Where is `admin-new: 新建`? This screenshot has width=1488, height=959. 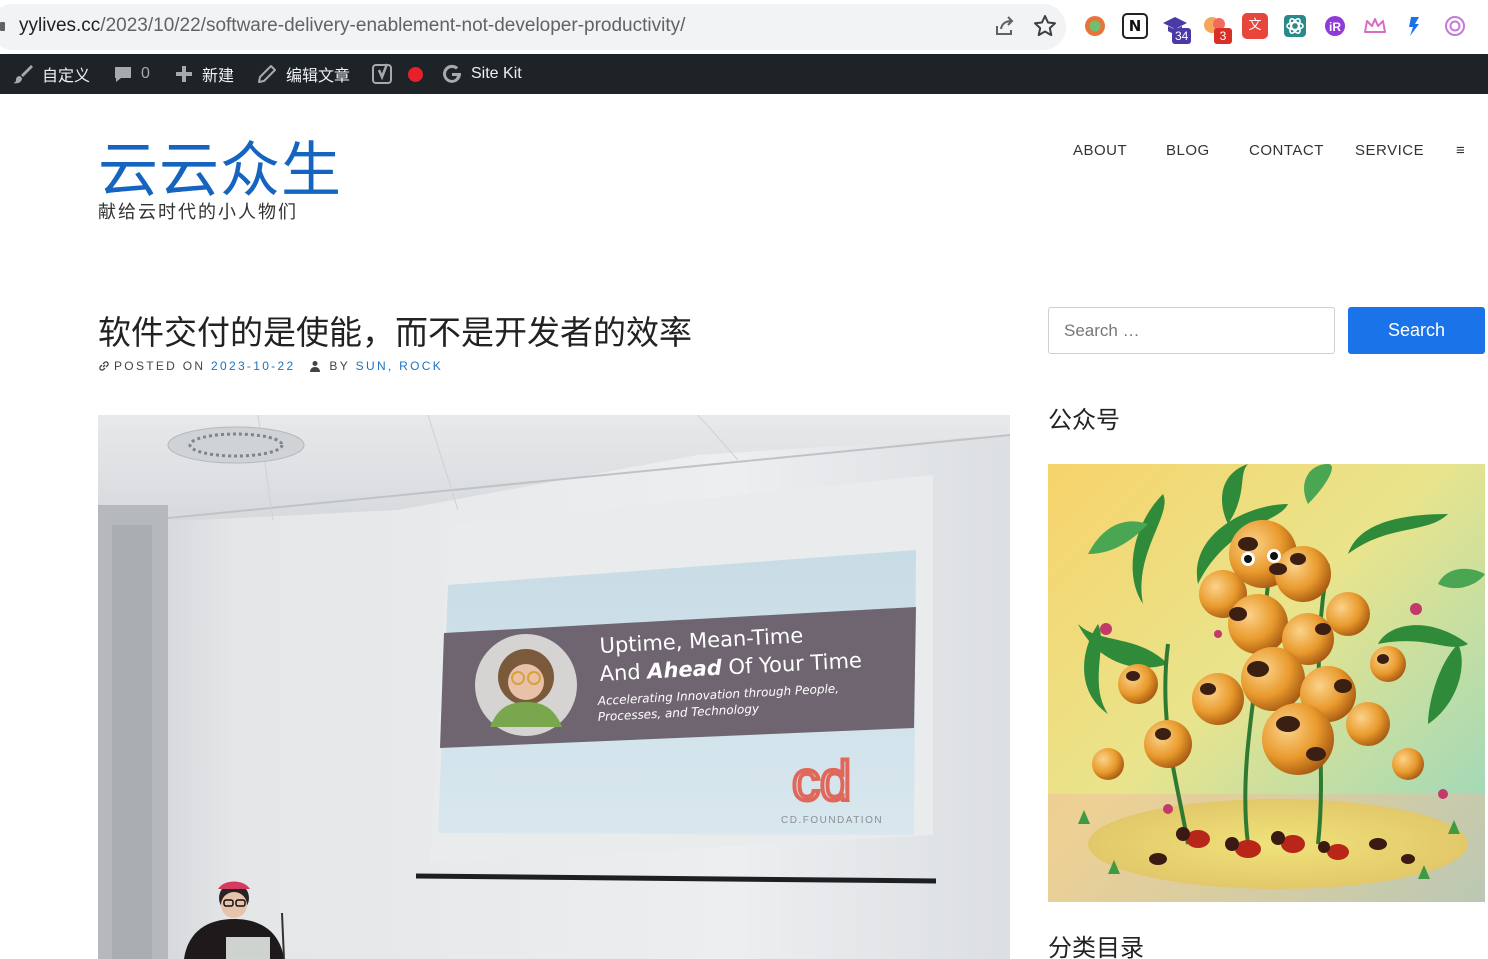 admin-new: 新建 is located at coordinates (204, 74).